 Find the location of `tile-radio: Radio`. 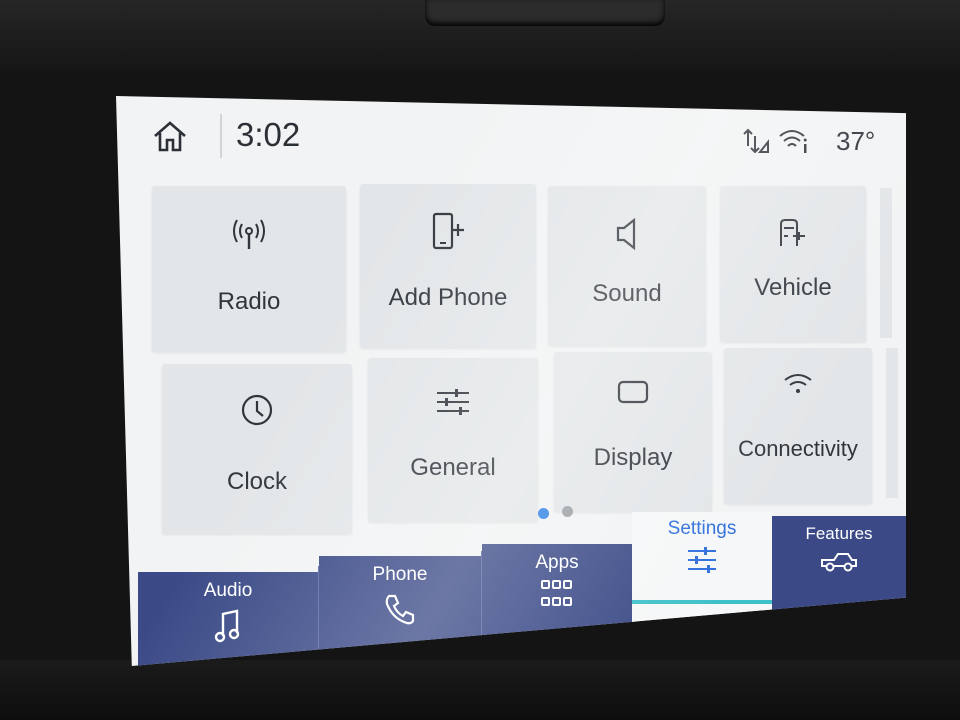

tile-radio: Radio is located at coordinates (249, 269).